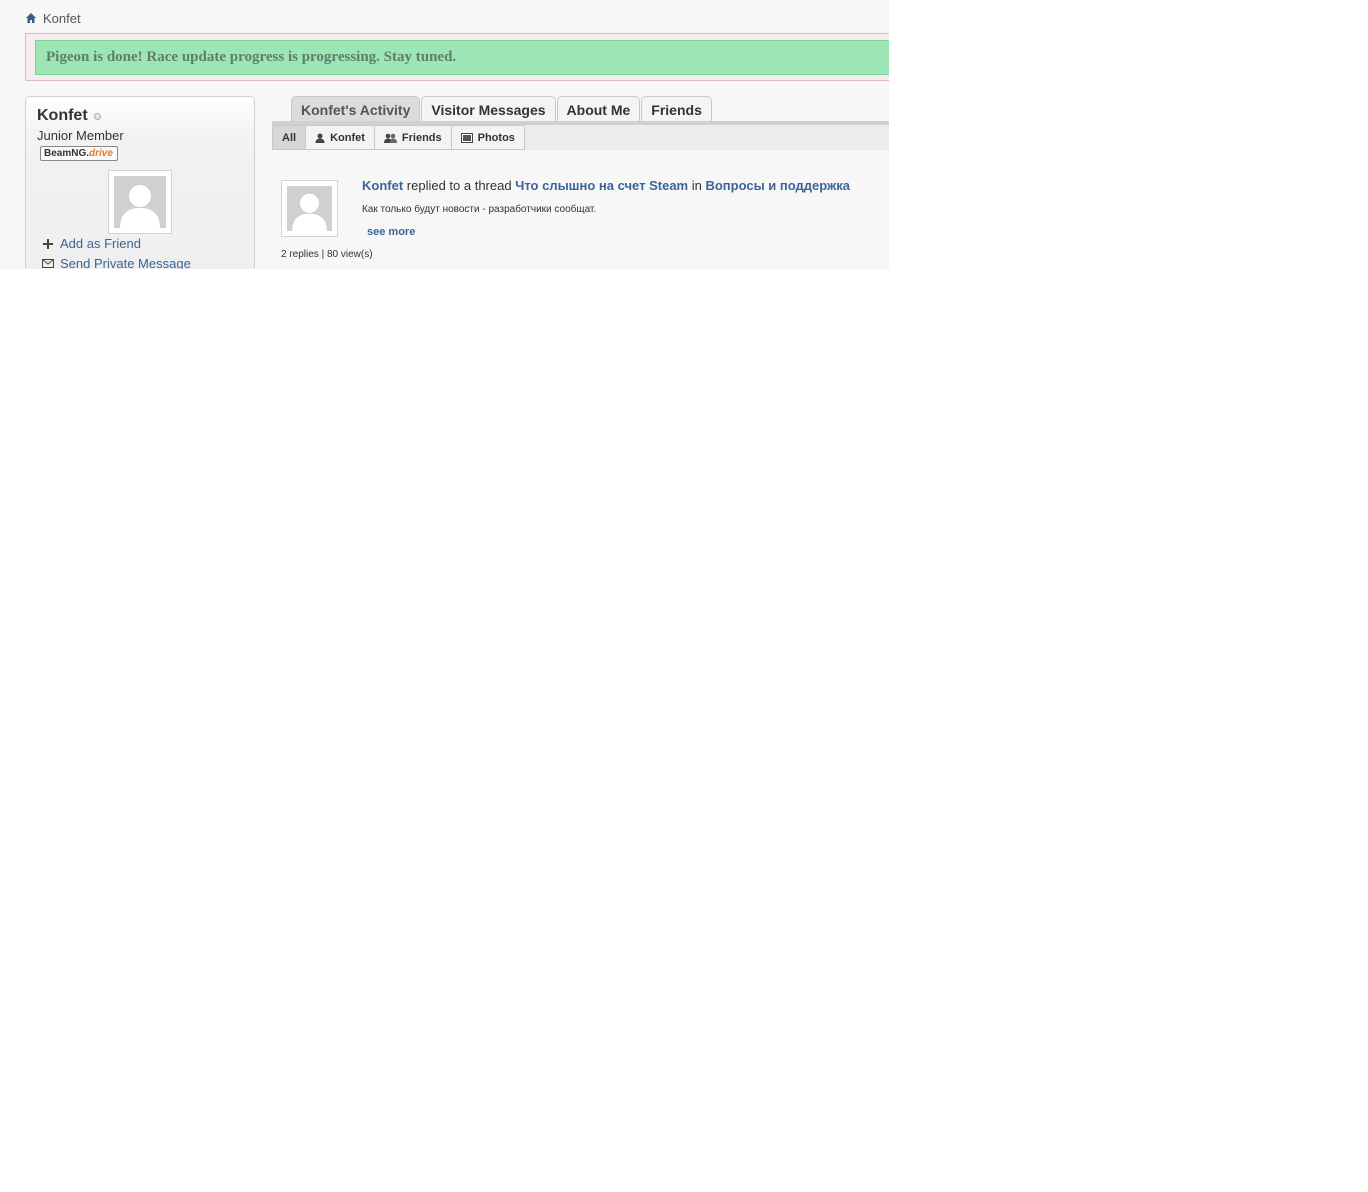 This screenshot has width=1368, height=1192. I want to click on home-icon, so click(31, 18).